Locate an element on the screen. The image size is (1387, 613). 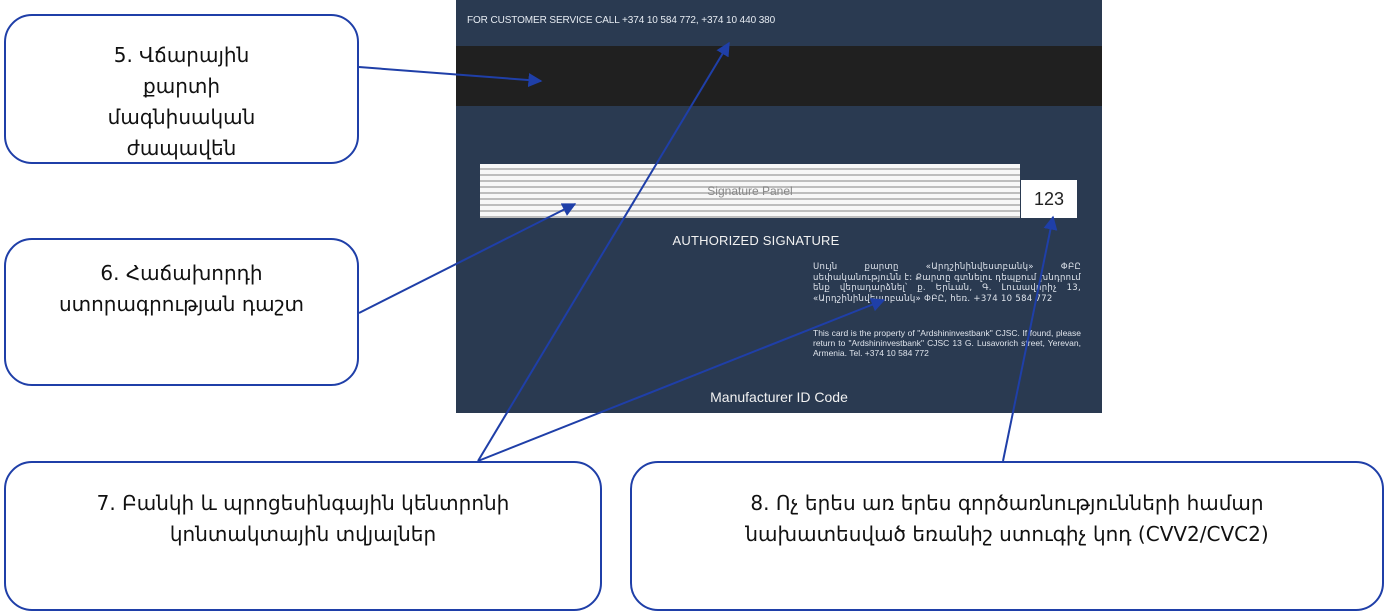
arrow-to-signature-panel is located at coordinates (467, 258).